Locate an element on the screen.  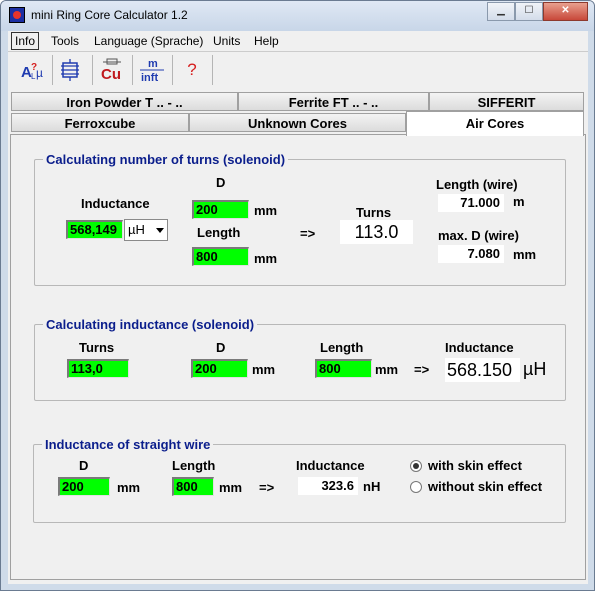
copper-icon: Cu is located at coordinates (111, 70).